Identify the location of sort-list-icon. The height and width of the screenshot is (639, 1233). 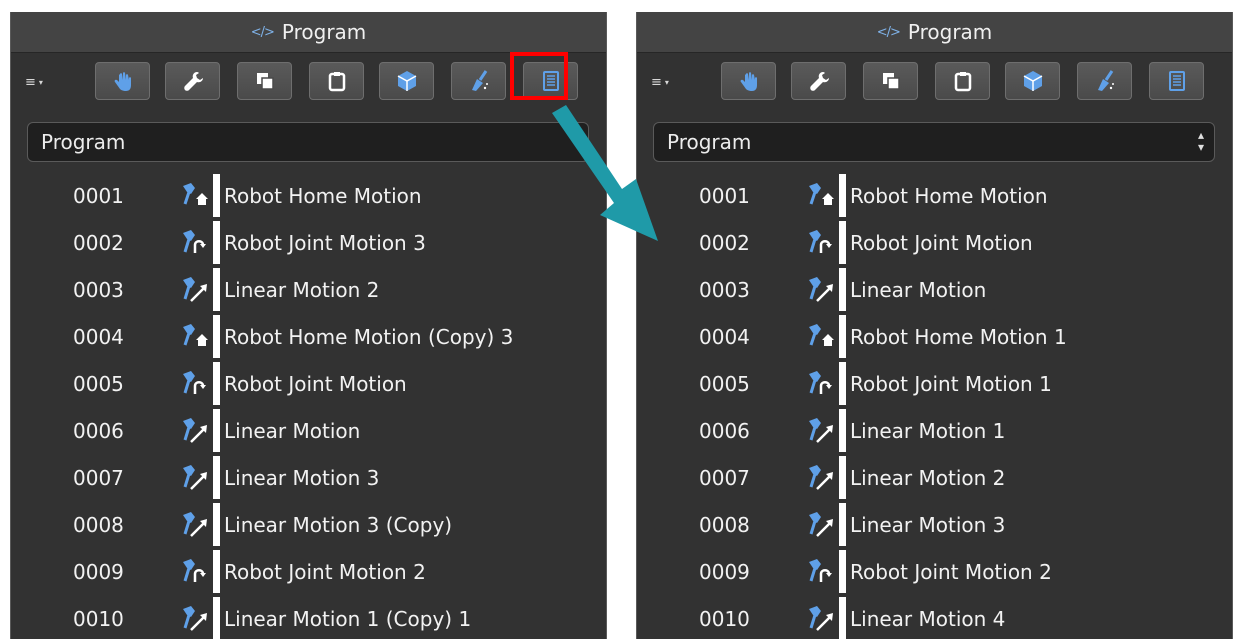
(1176, 81).